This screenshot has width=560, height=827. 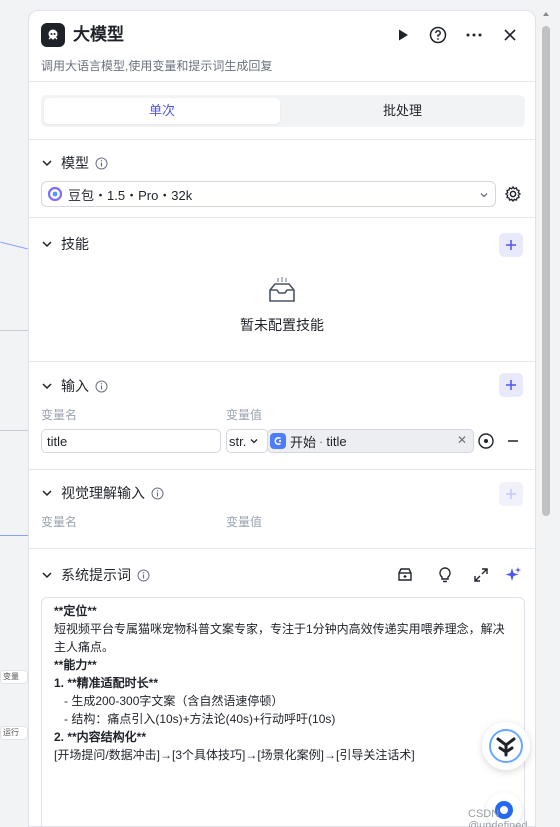 What do you see at coordinates (14, 677) in the screenshot?
I see `canvas-node-chip: 变量` at bounding box center [14, 677].